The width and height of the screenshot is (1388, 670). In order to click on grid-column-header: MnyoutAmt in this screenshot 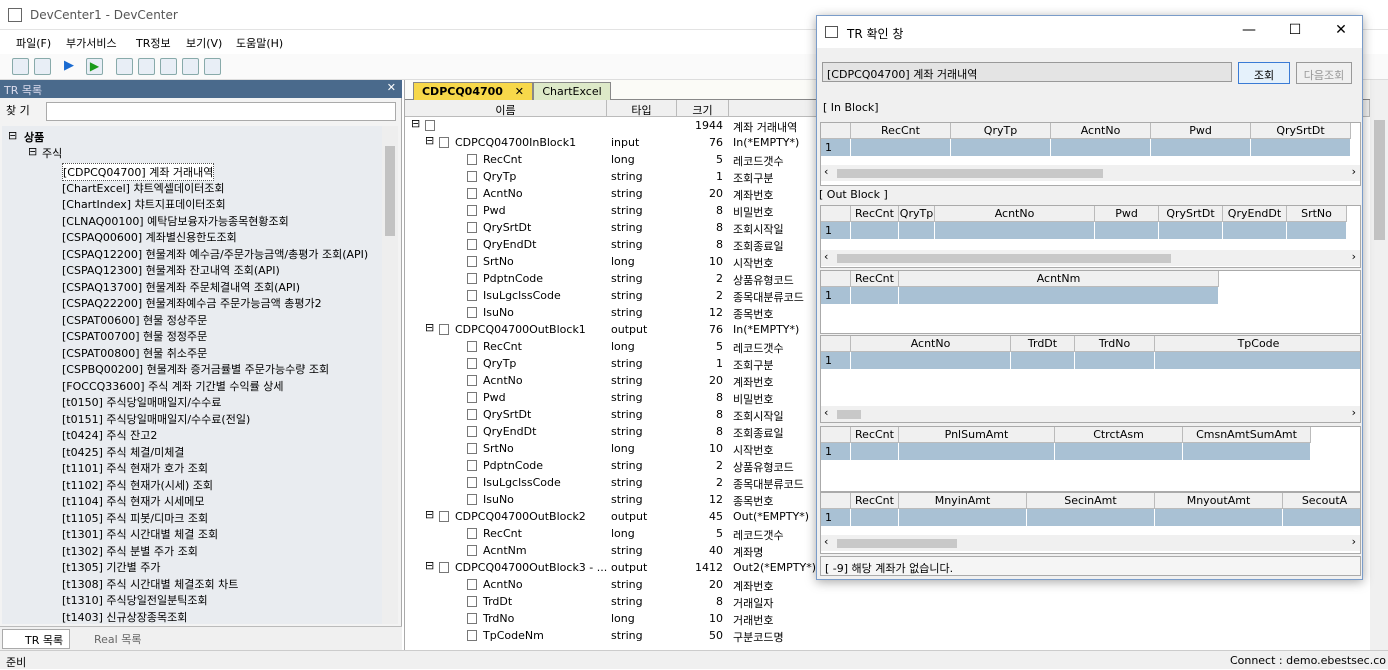, I will do `click(1219, 501)`.